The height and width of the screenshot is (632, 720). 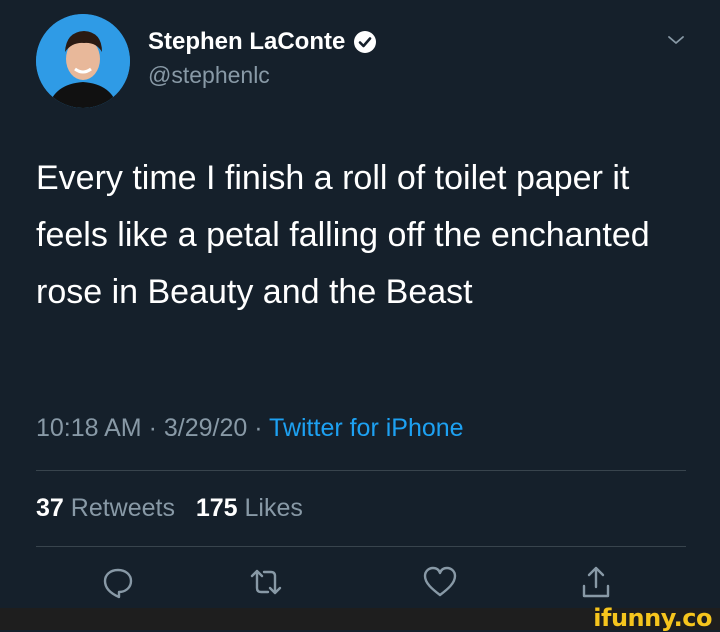 I want to click on likes-stat: 175 Likes, so click(x=249, y=508).